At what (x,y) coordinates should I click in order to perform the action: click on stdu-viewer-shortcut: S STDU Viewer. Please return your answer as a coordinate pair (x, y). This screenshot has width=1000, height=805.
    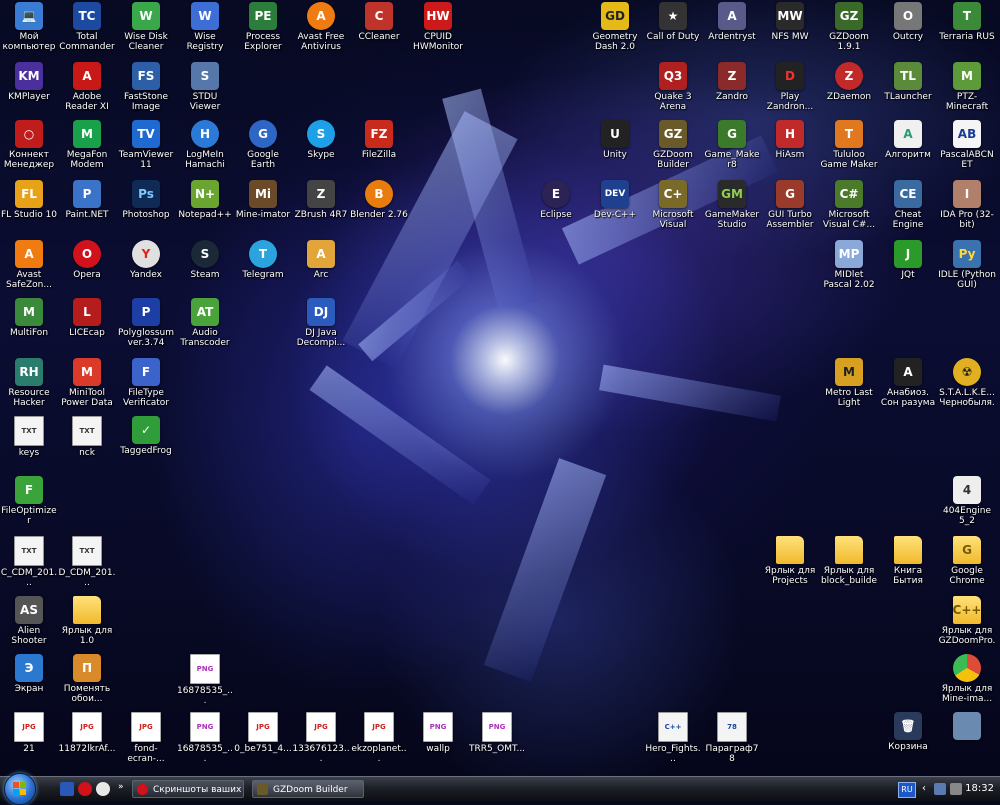
    Looking at the image, I should click on (205, 91).